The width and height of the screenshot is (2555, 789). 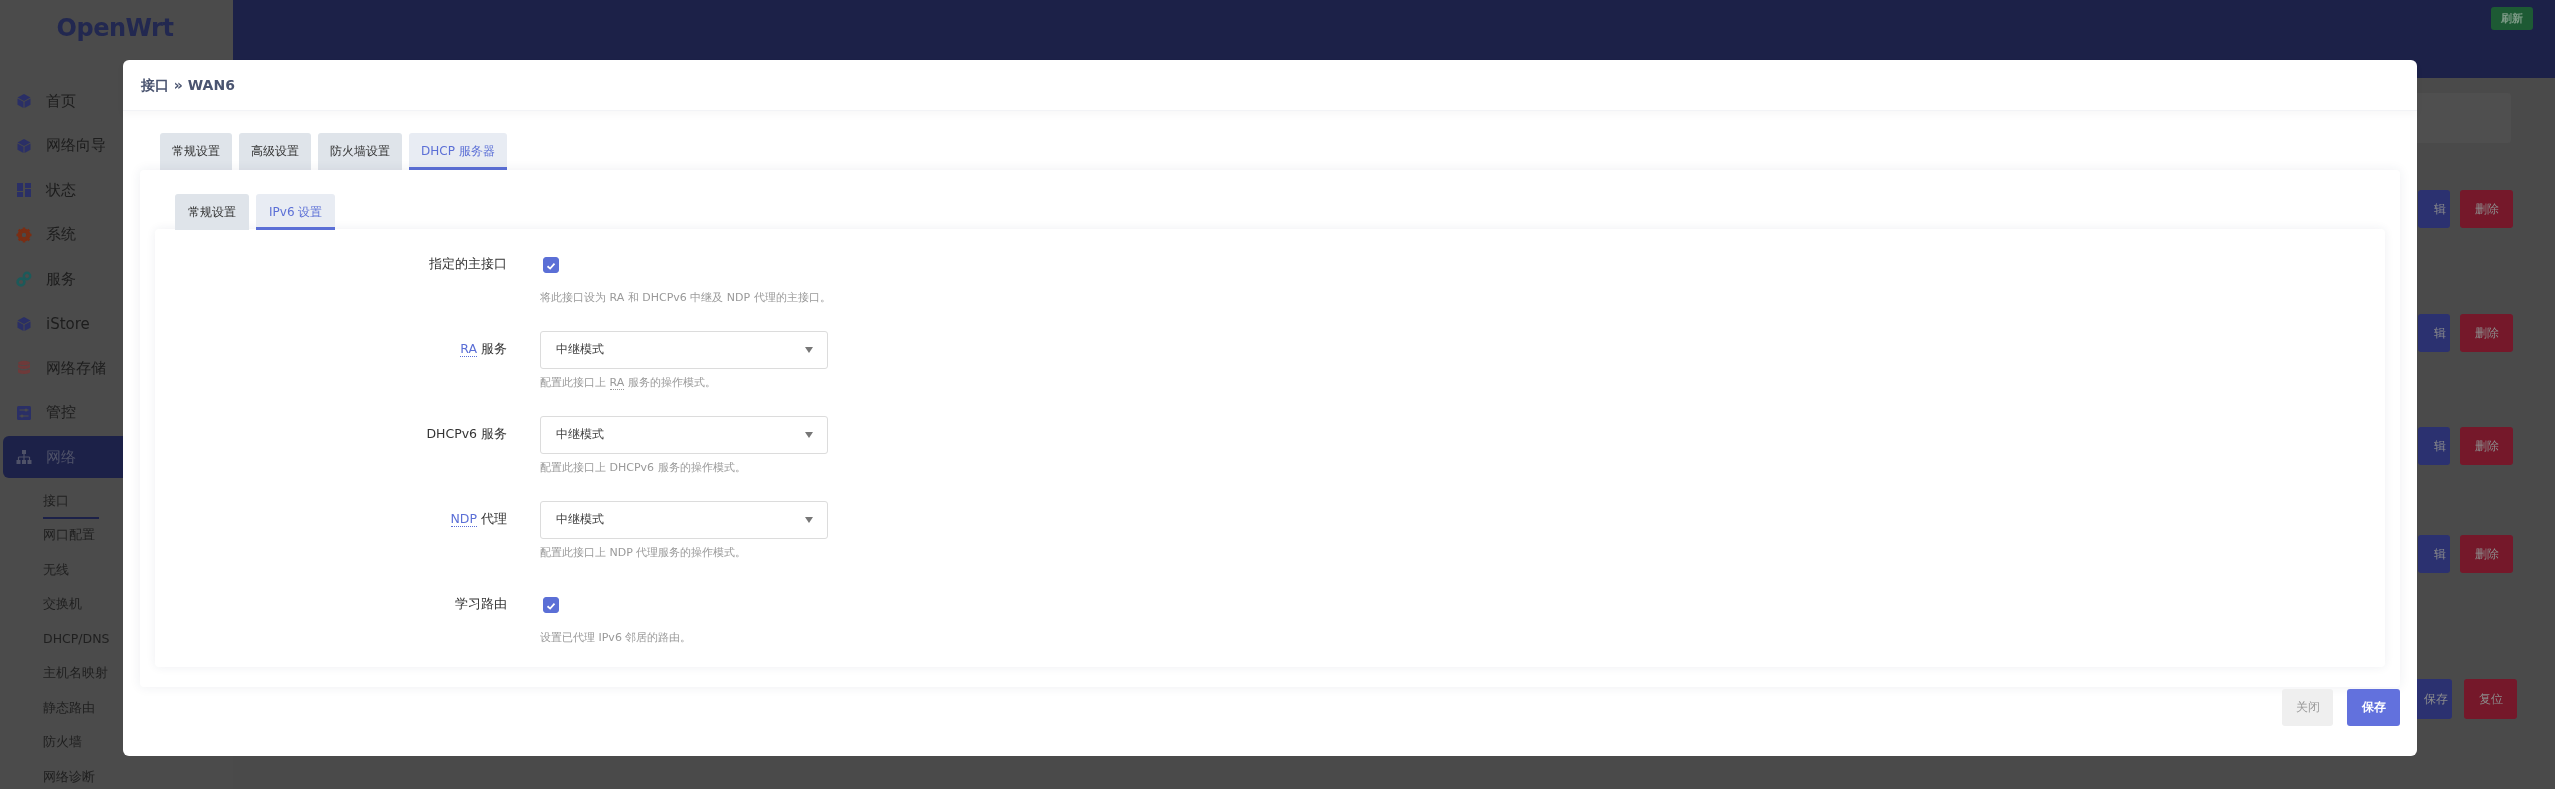 I want to click on close-button: 关闭, so click(x=2307, y=707).